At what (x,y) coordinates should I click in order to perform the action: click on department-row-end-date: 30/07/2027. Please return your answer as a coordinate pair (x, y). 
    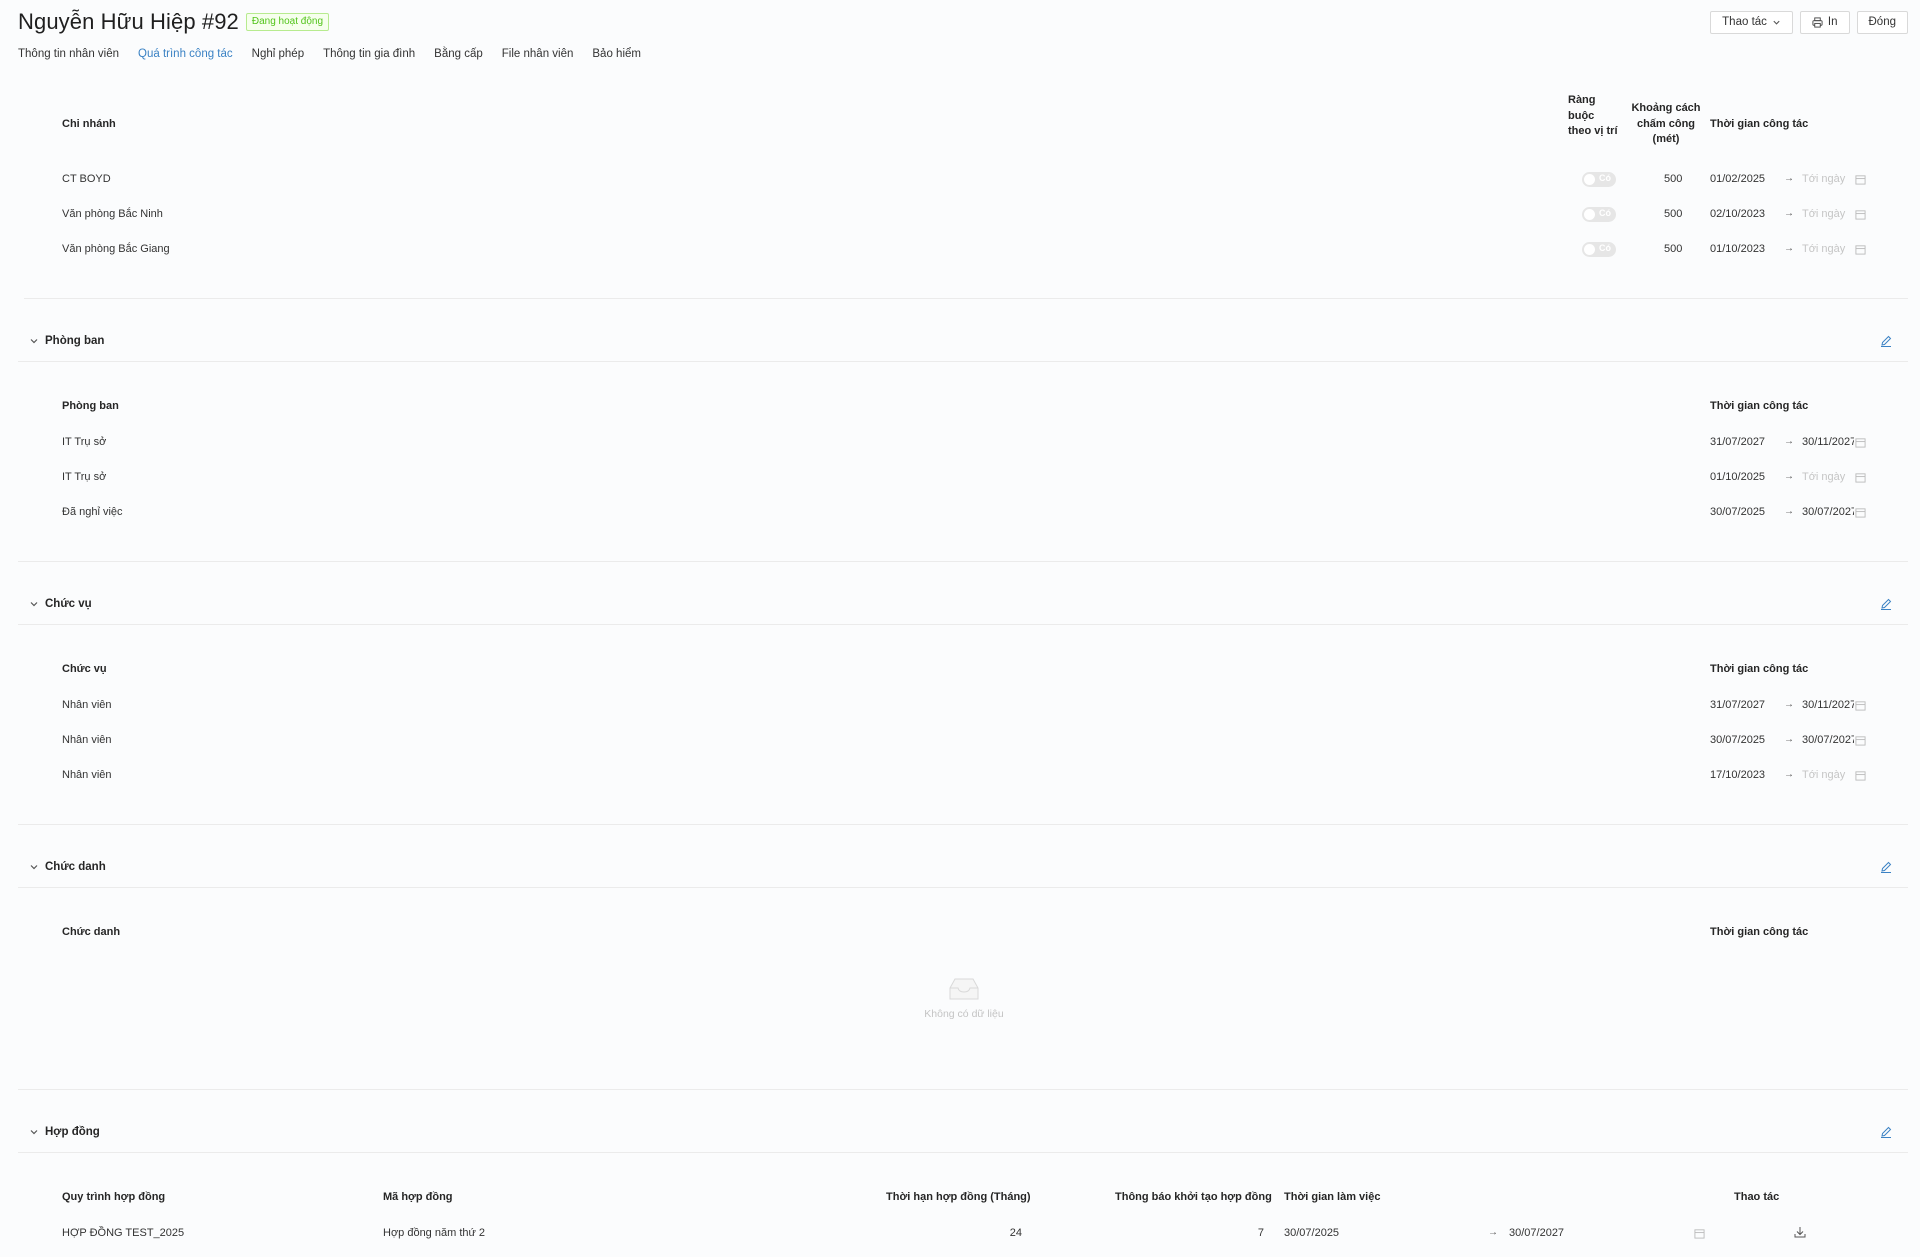
    Looking at the image, I should click on (1828, 512).